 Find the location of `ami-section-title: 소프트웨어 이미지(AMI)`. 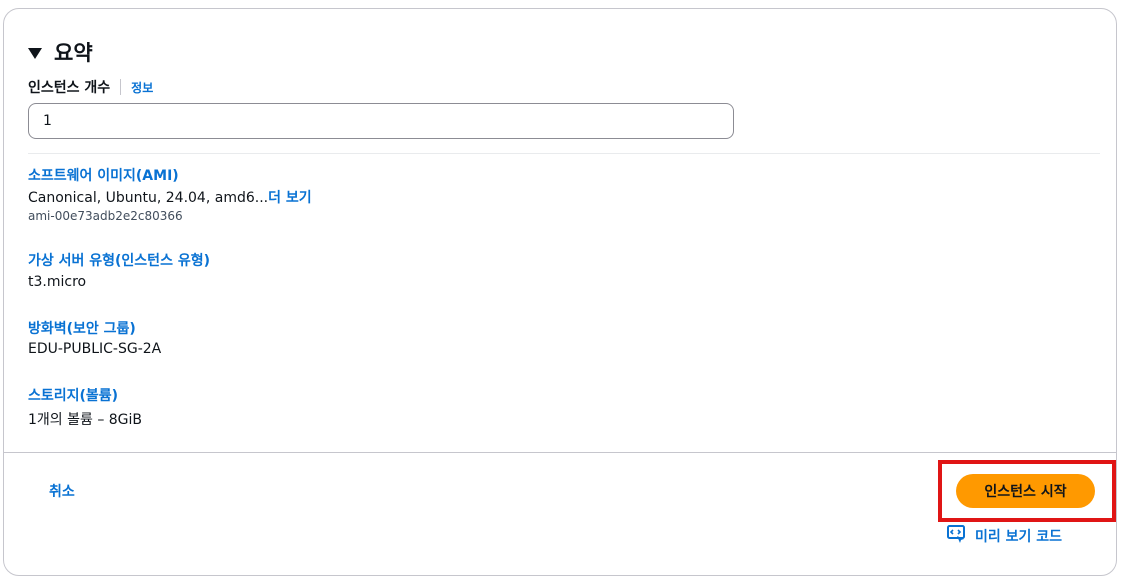

ami-section-title: 소프트웨어 이미지(AMI) is located at coordinates (103, 175).